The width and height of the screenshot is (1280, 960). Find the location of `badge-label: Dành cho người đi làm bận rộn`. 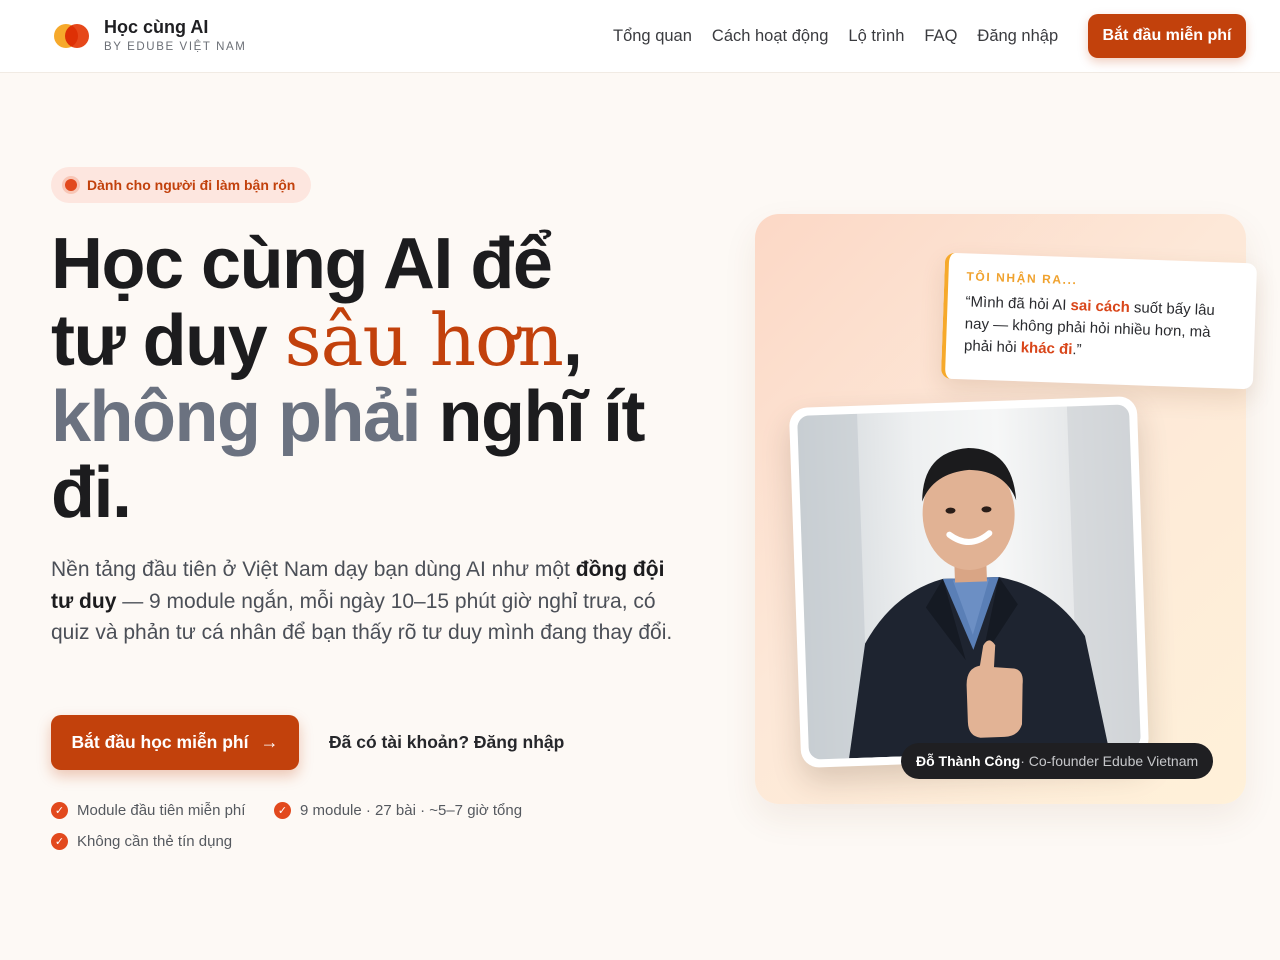

badge-label: Dành cho người đi làm bận rộn is located at coordinates (191, 185).